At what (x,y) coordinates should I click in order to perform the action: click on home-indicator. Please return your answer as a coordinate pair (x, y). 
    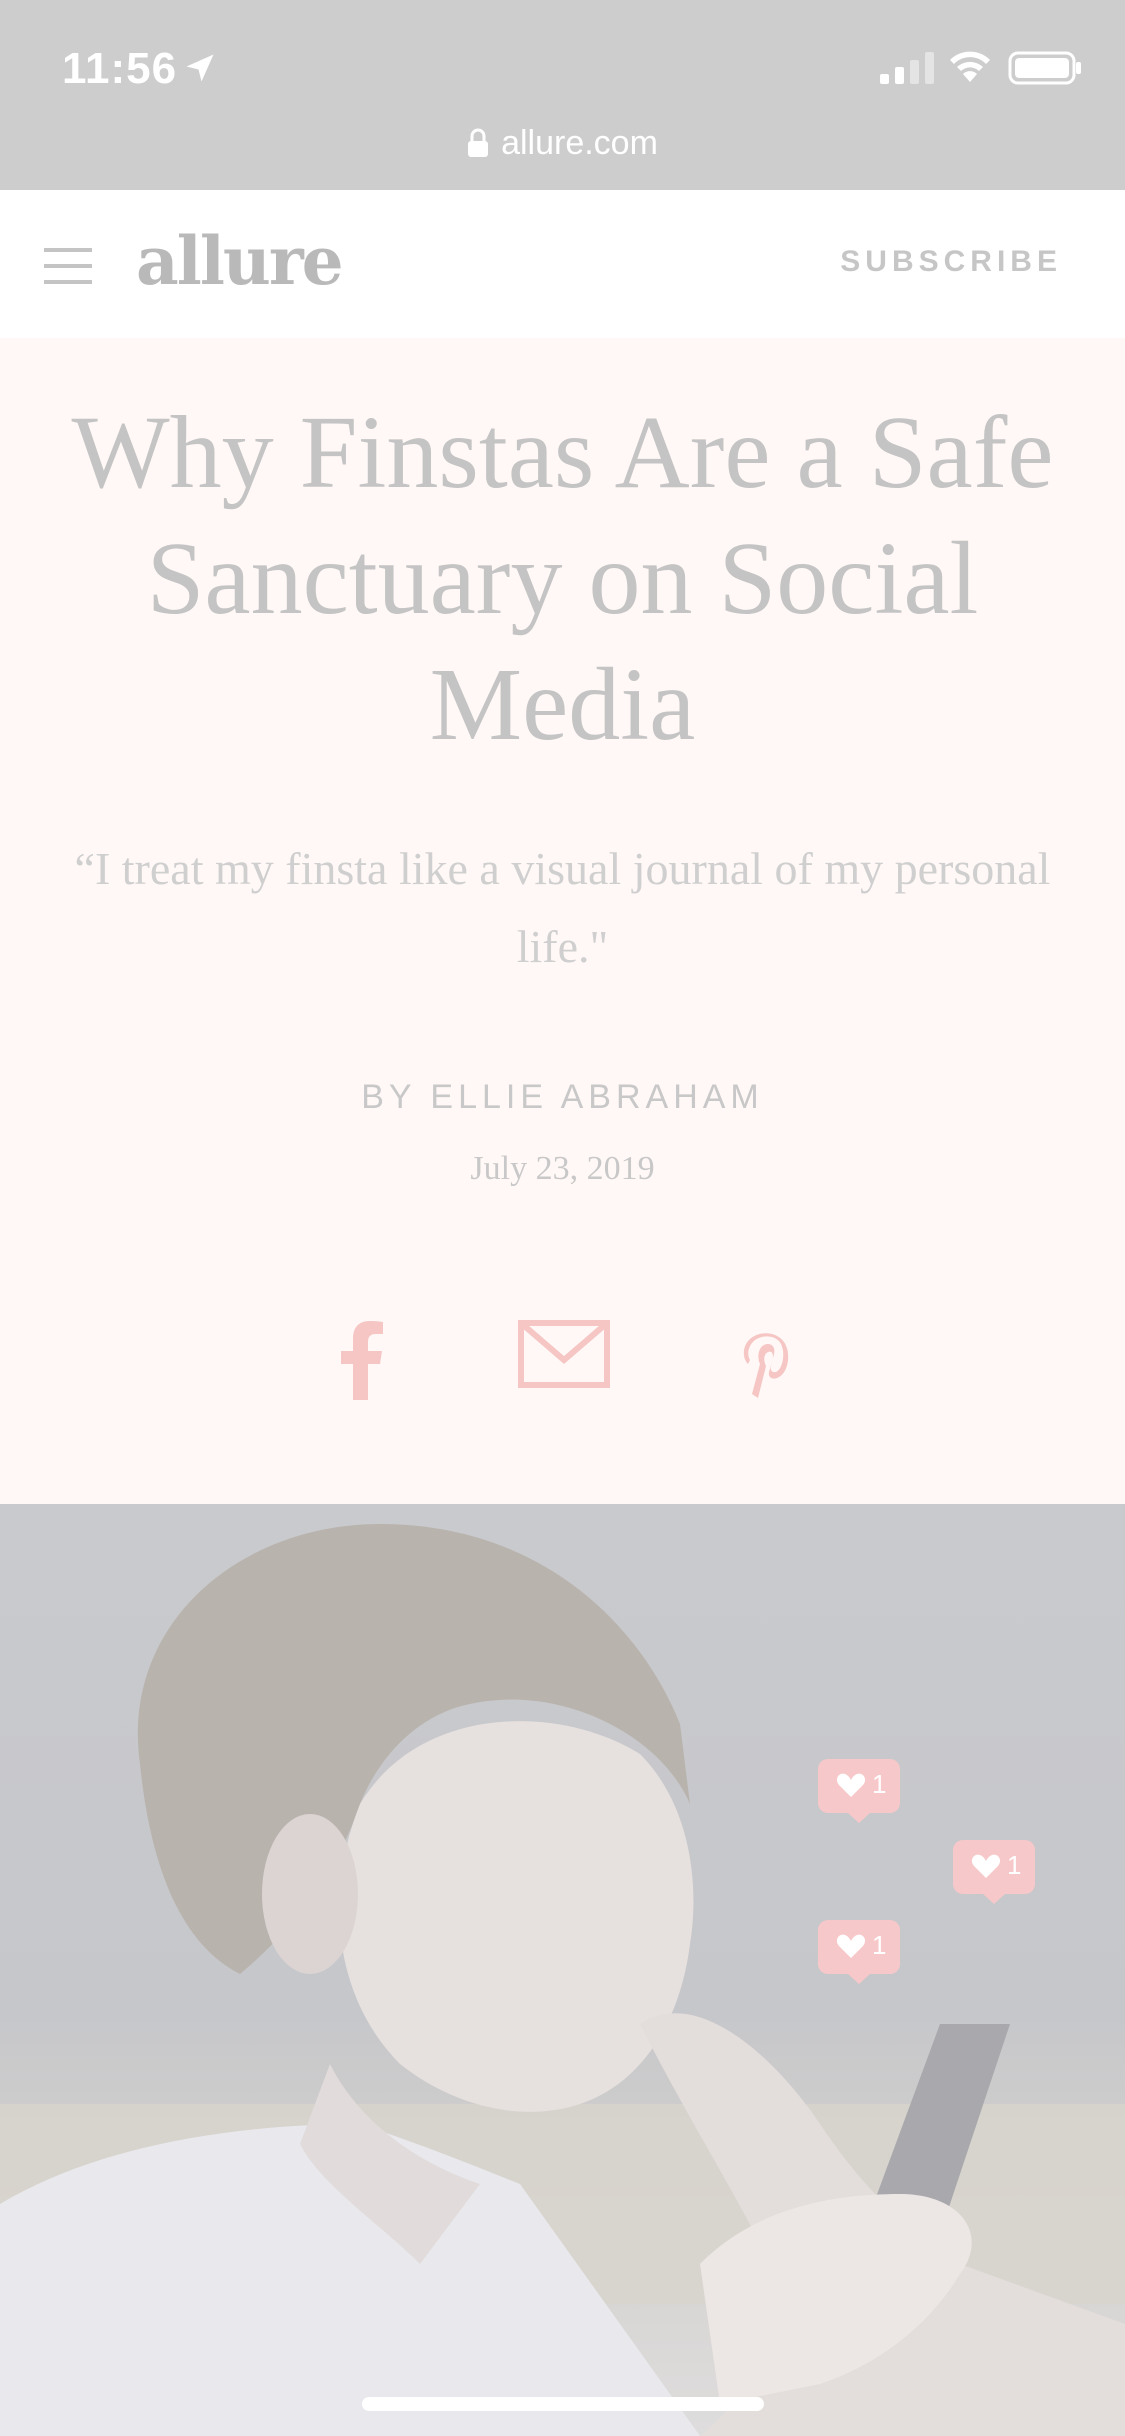
    Looking at the image, I should click on (563, 2404).